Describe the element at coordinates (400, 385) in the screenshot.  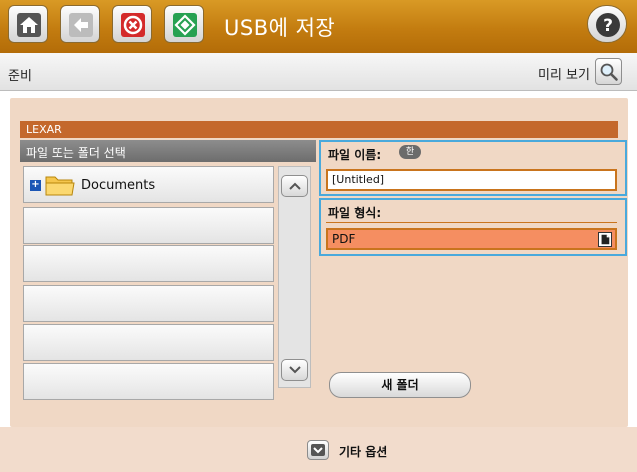
I see `new-folder-button: 새 폴더` at that location.